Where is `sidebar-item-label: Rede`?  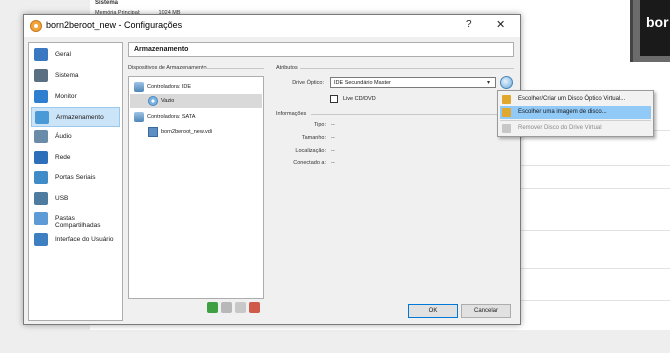 sidebar-item-label: Rede is located at coordinates (63, 157).